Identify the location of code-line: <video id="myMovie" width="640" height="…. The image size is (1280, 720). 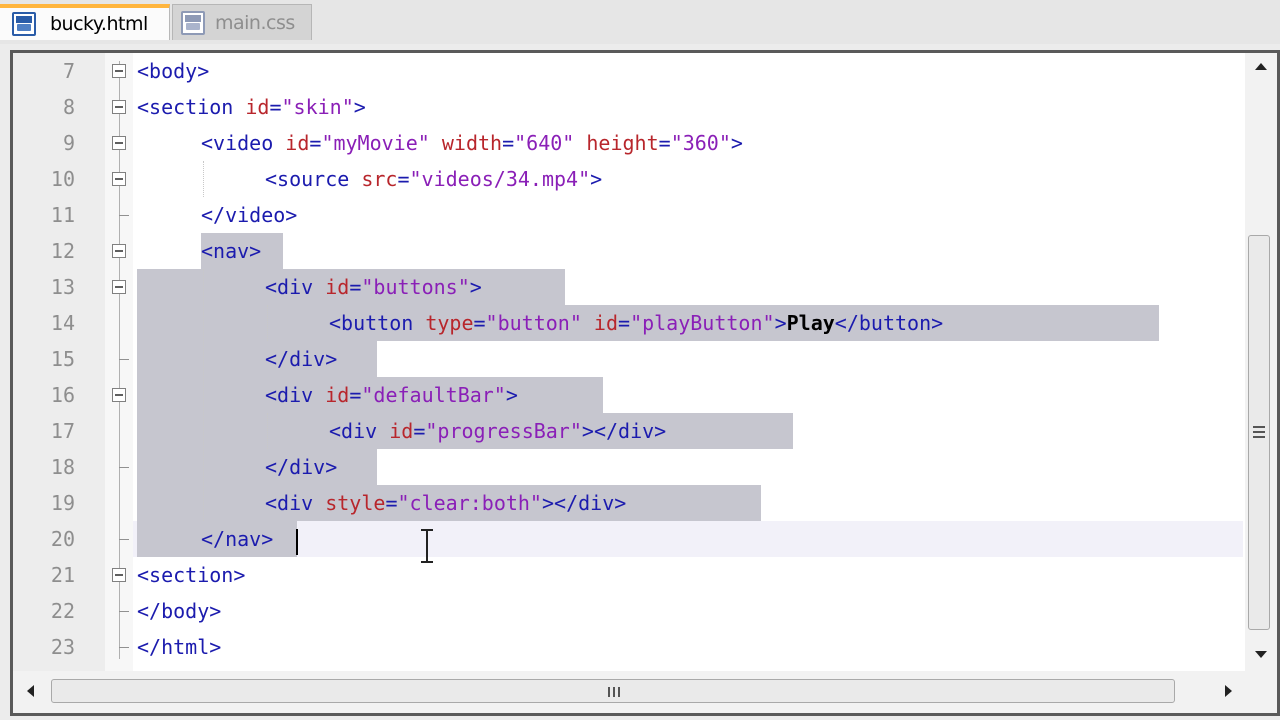
(472, 143).